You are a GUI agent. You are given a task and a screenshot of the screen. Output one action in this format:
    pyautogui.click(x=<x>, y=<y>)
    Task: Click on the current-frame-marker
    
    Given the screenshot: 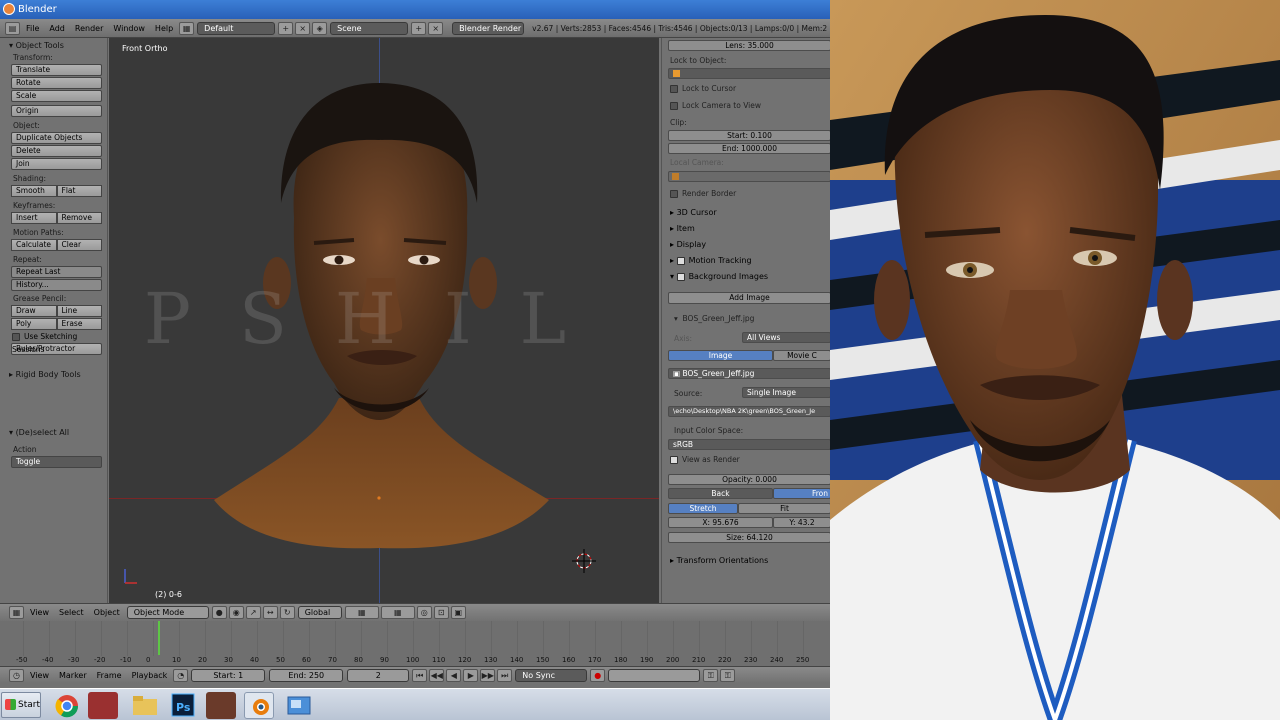 What is the action you would take?
    pyautogui.click(x=159, y=638)
    